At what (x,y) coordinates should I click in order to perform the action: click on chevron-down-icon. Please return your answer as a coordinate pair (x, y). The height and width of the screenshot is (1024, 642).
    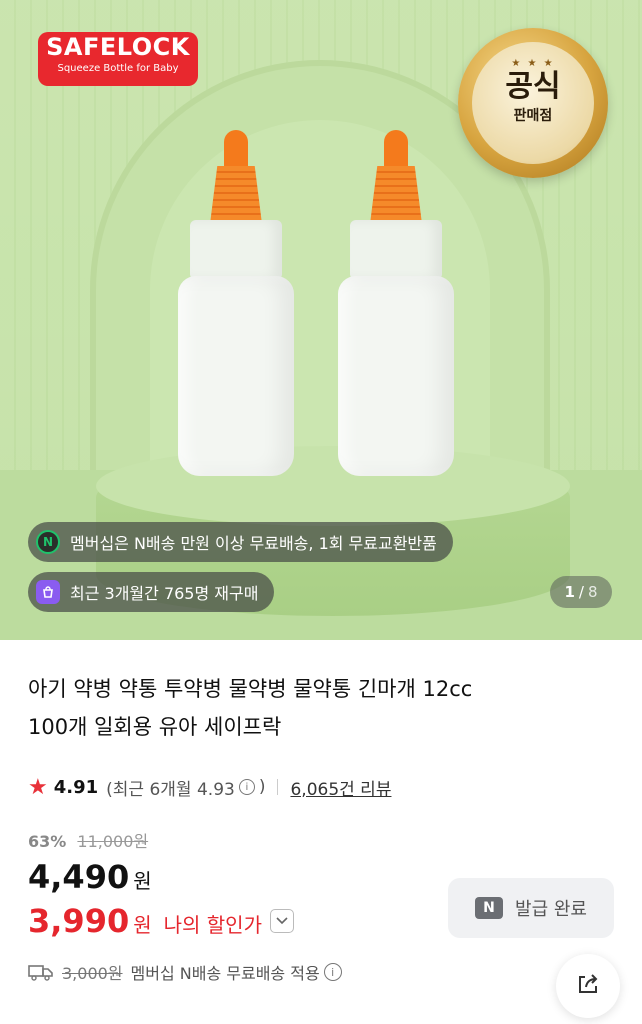
    Looking at the image, I should click on (281, 921).